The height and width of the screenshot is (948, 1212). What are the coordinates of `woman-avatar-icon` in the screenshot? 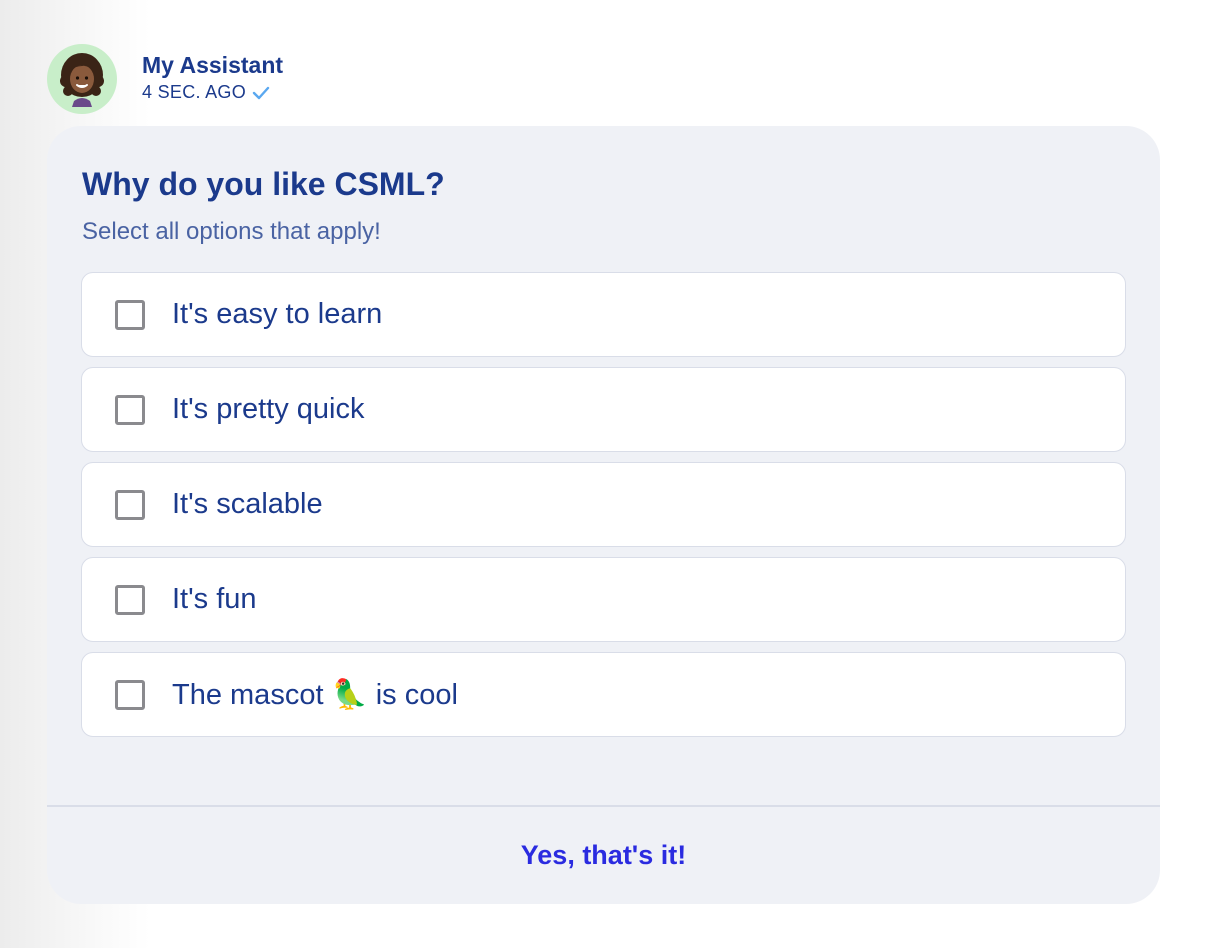 It's located at (82, 80).